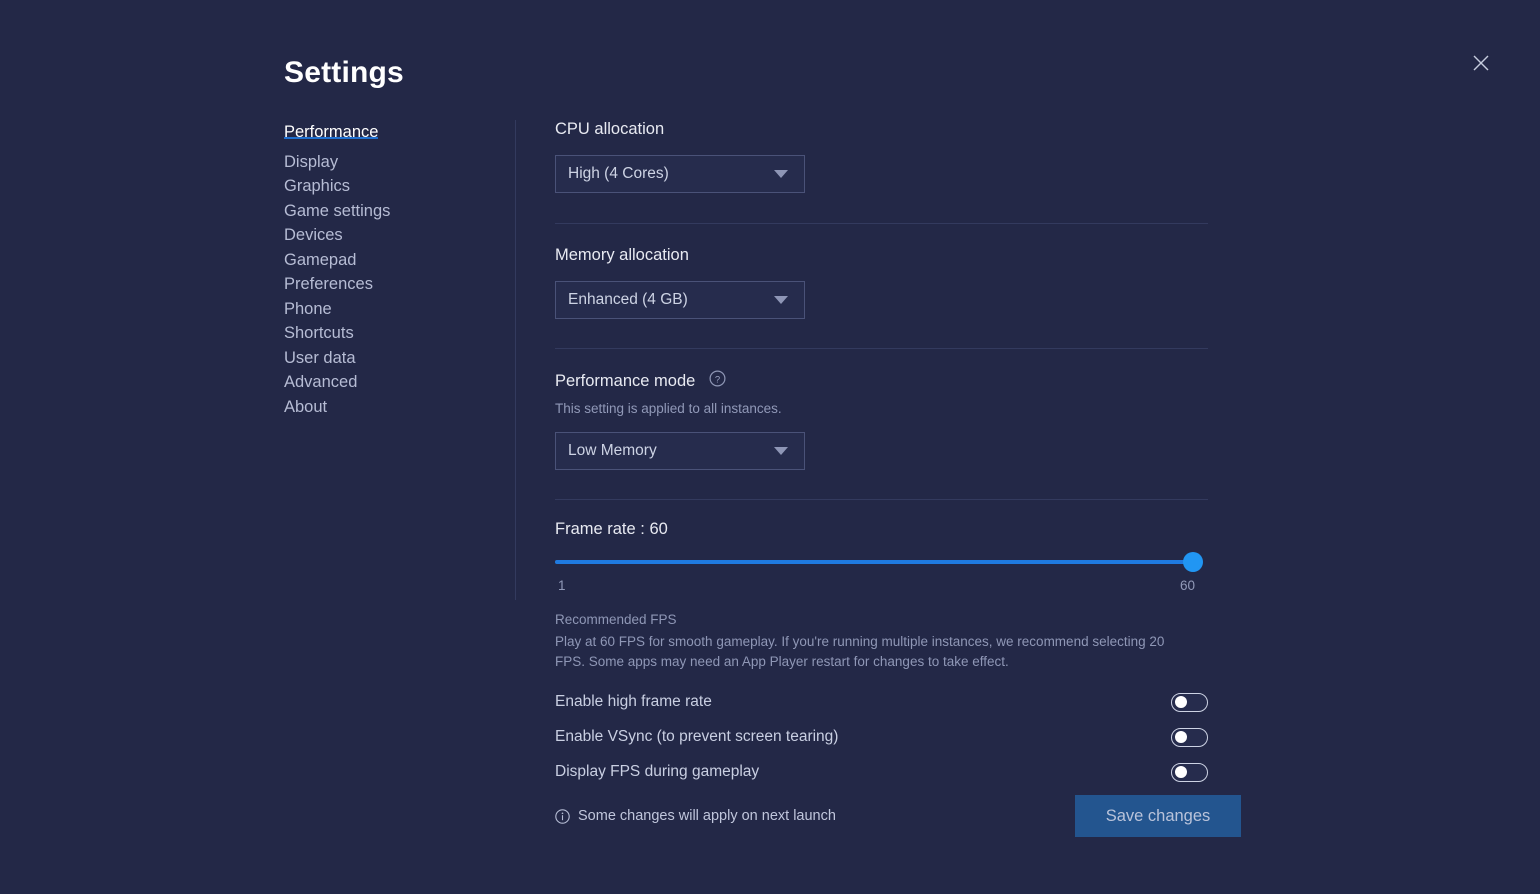 The height and width of the screenshot is (894, 1540). What do you see at coordinates (562, 816) in the screenshot?
I see `info-circle-icon` at bounding box center [562, 816].